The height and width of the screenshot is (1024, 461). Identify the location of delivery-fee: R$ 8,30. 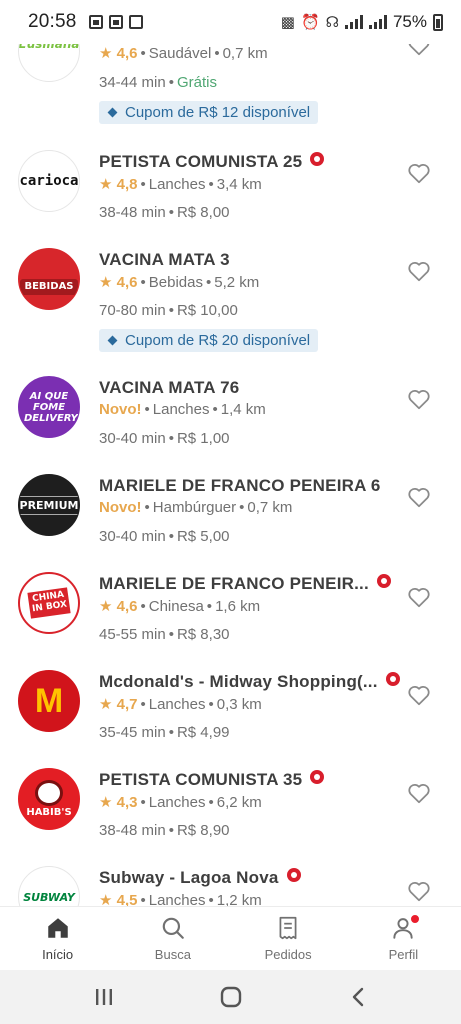
(203, 634).